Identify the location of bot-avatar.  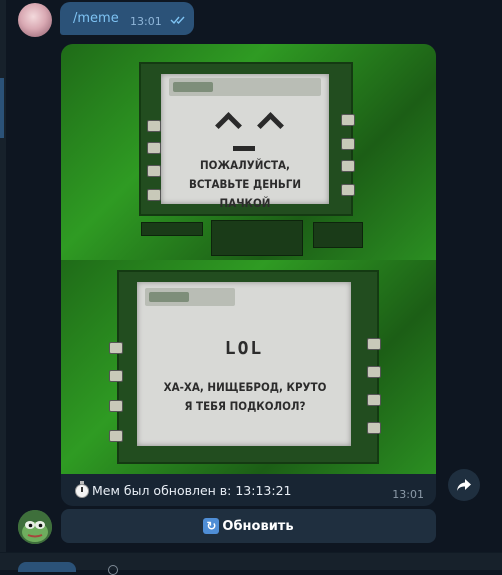
(35, 527).